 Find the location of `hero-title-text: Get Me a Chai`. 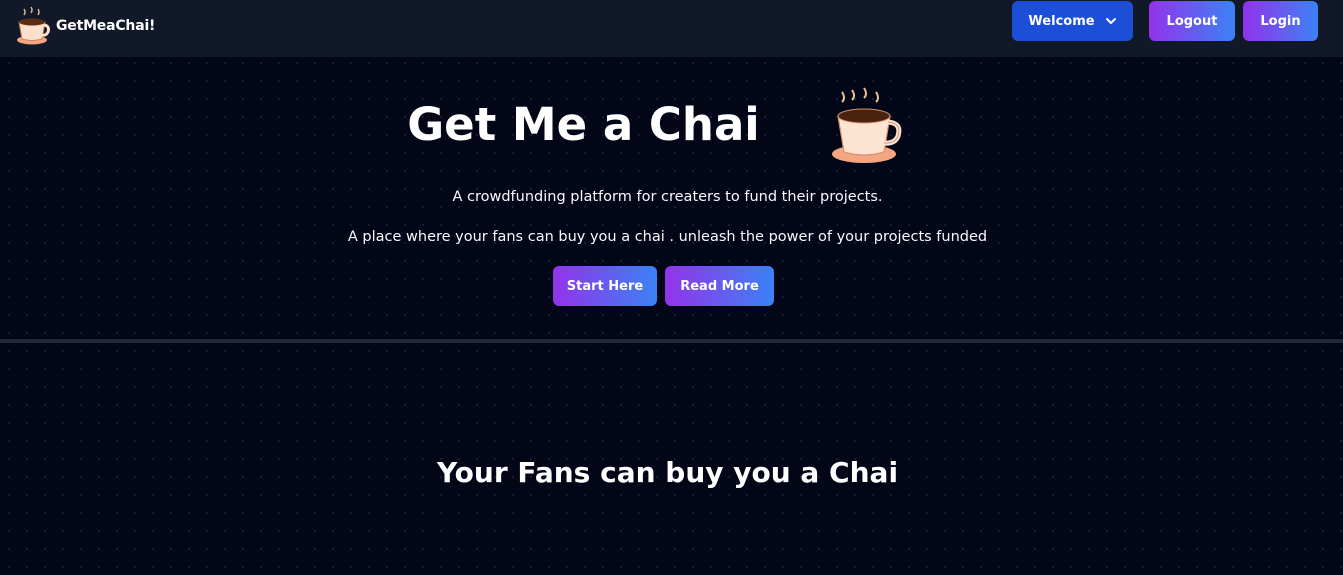

hero-title-text: Get Me a Chai is located at coordinates (583, 124).